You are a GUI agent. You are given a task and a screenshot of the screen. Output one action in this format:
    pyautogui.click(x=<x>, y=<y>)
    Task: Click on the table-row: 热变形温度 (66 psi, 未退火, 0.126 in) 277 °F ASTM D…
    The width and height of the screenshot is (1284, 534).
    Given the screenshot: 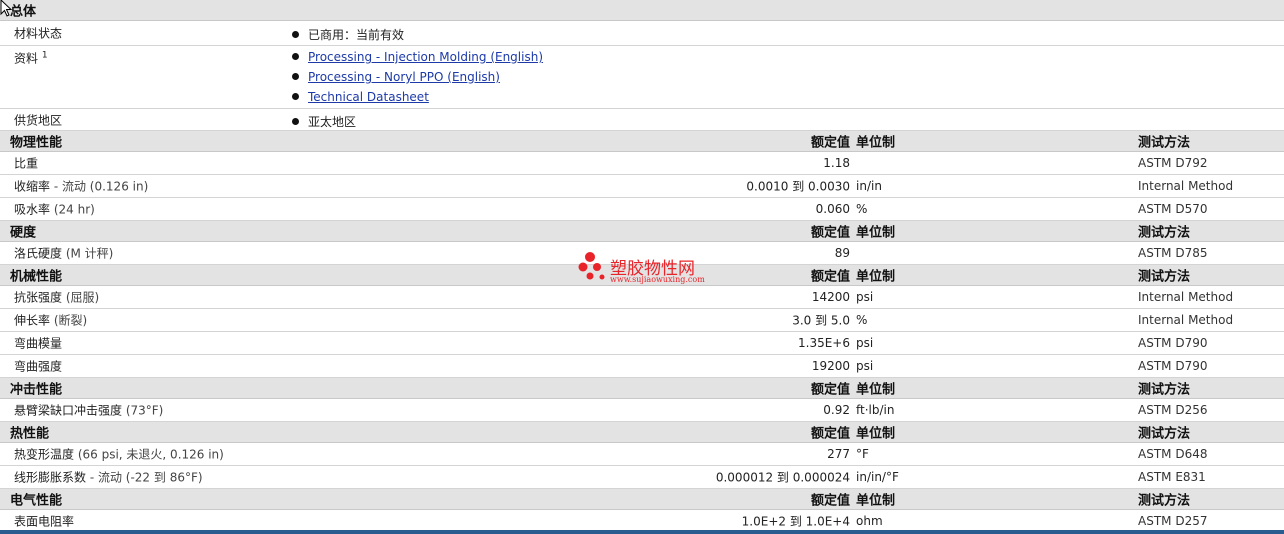 What is the action you would take?
    pyautogui.click(x=642, y=454)
    